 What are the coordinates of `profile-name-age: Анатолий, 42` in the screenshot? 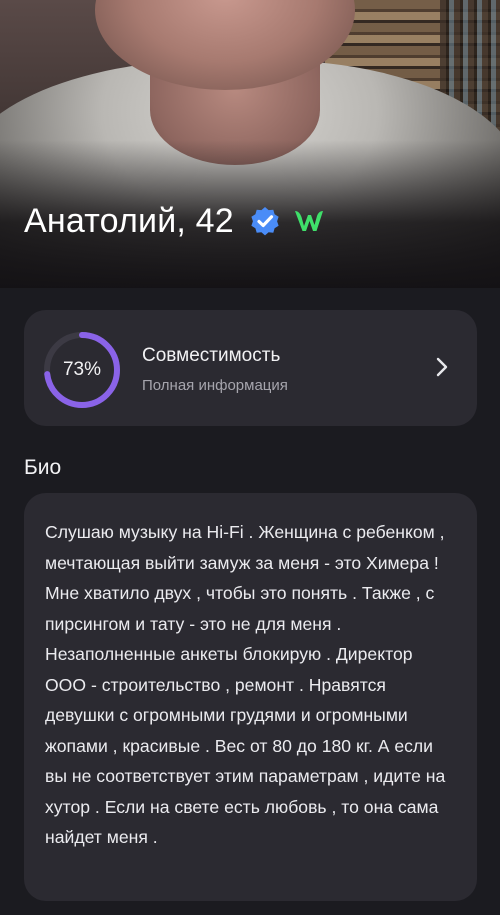 It's located at (129, 220).